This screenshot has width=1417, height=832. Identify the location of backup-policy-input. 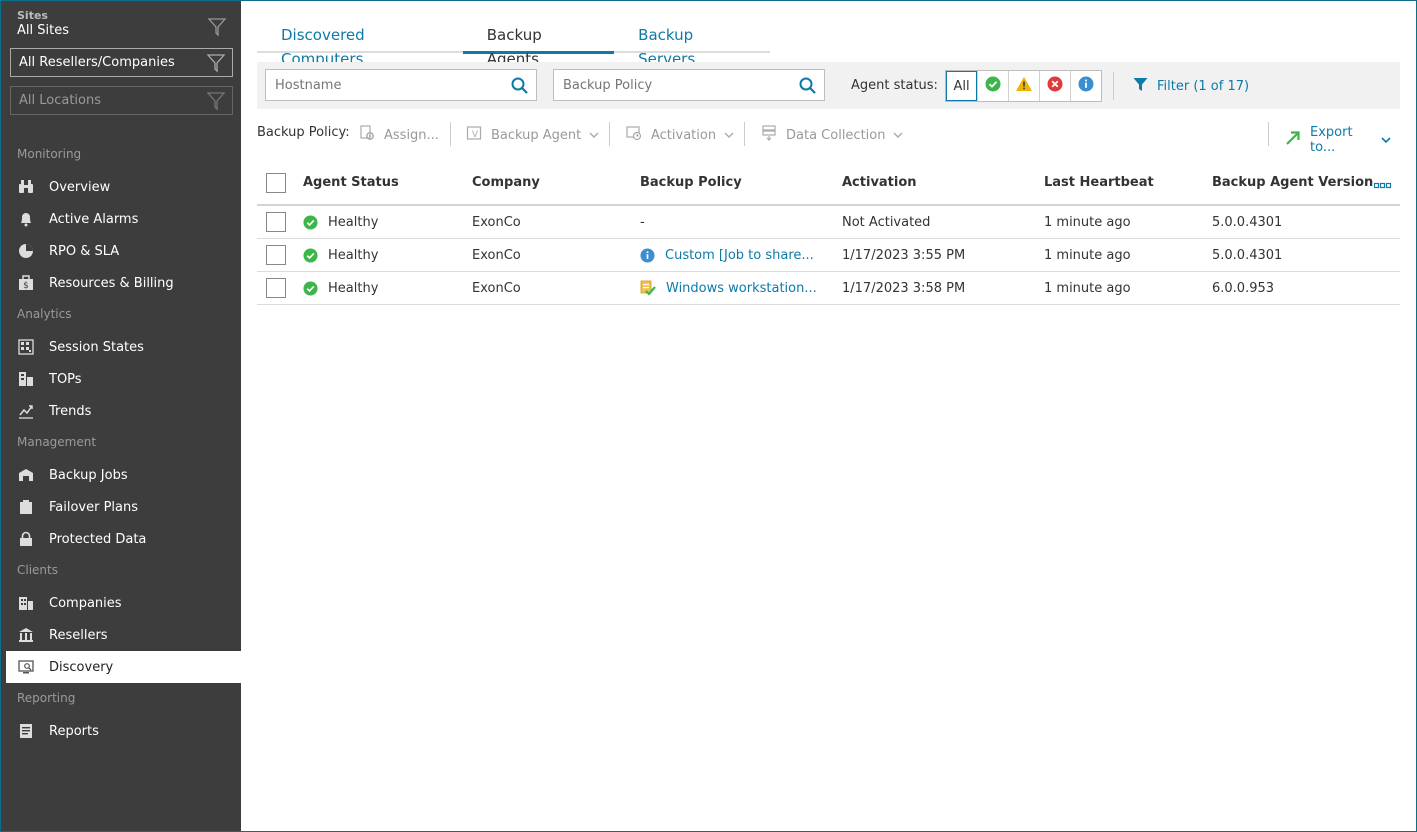
(689, 85).